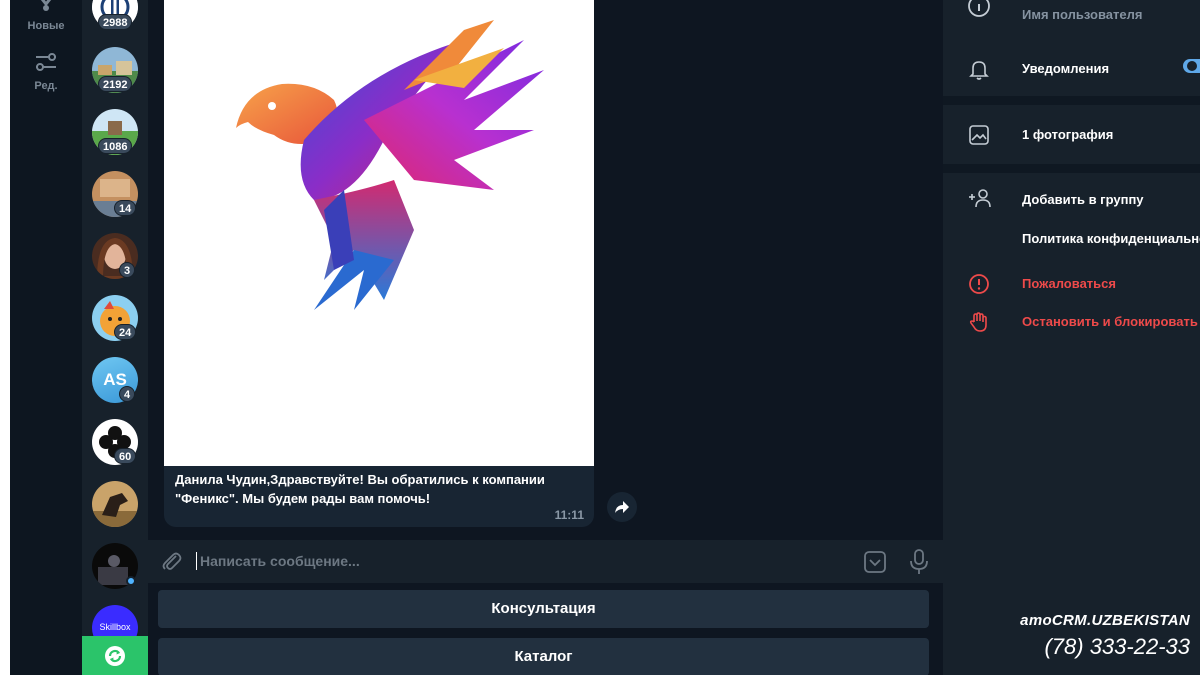 The image size is (1200, 675). What do you see at coordinates (569, 515) in the screenshot?
I see `message-time: 11:11` at bounding box center [569, 515].